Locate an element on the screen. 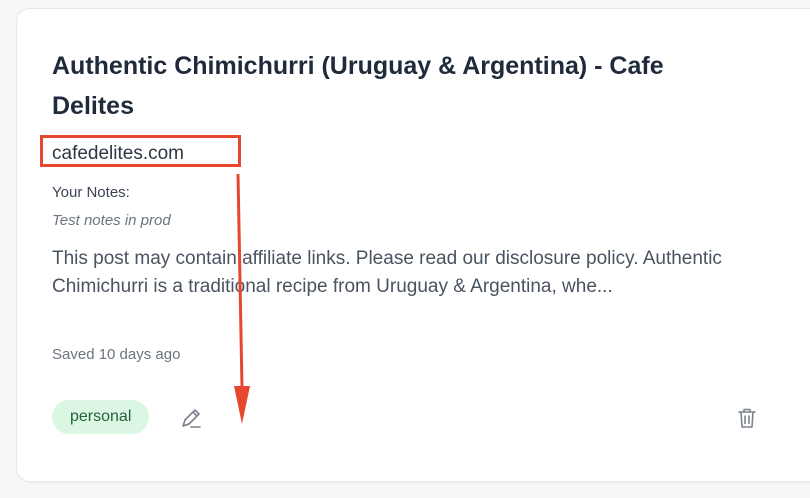 The width and height of the screenshot is (810, 498). edit-tags-button is located at coordinates (191, 418).